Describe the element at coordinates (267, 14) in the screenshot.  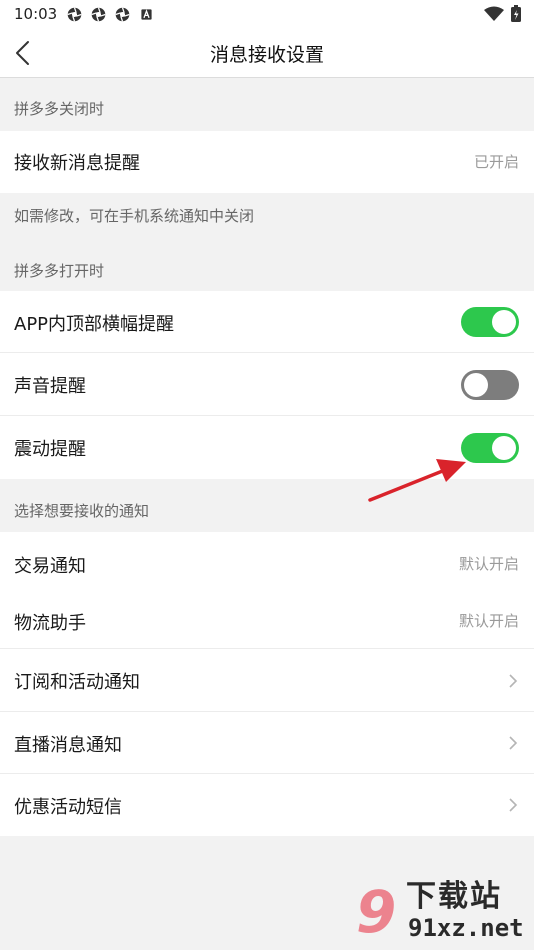
I see `status-bar: 10:03` at that location.